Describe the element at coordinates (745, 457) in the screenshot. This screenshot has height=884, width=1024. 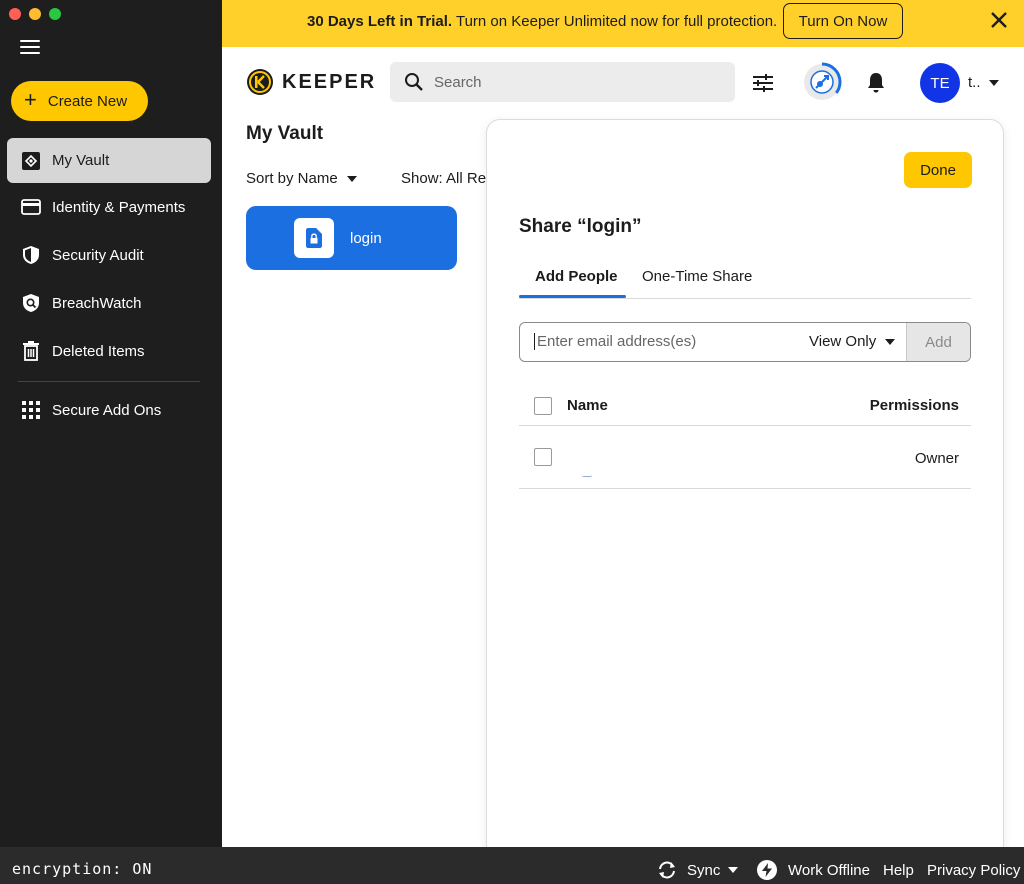
I see `table-row: Owner` at that location.